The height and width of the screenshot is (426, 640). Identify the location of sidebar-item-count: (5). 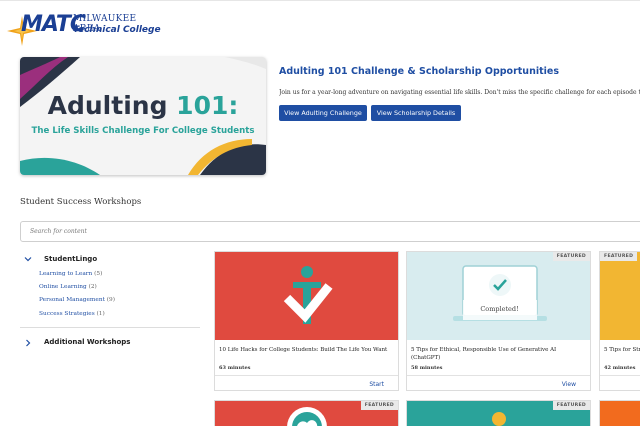
(98, 274).